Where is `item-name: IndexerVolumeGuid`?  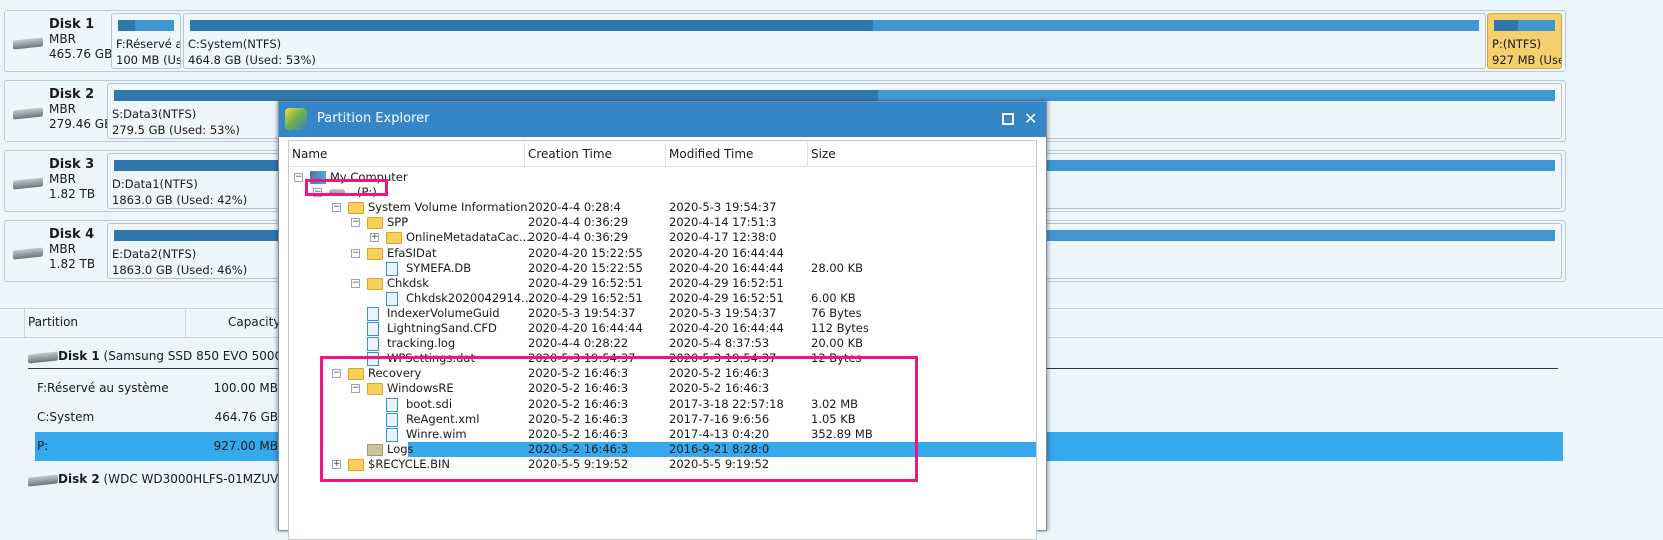 item-name: IndexerVolumeGuid is located at coordinates (443, 312).